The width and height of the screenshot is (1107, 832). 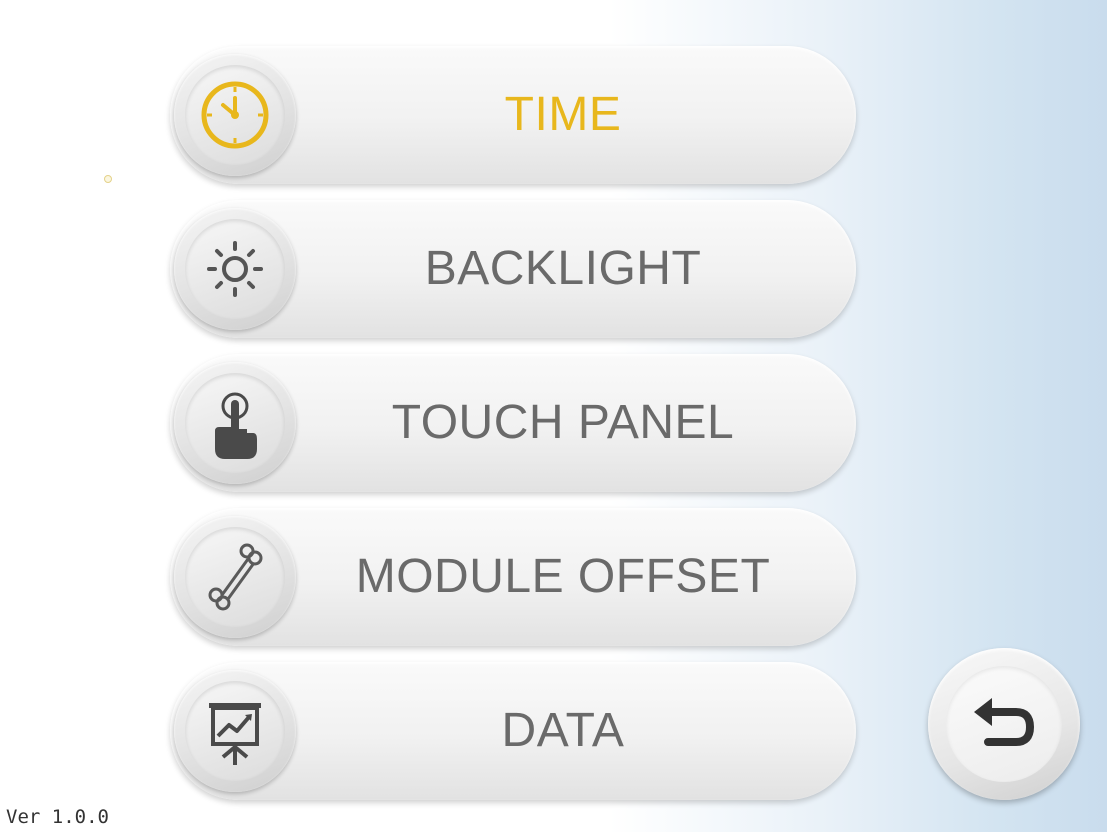 What do you see at coordinates (235, 734) in the screenshot?
I see `presentation-chart-icon` at bounding box center [235, 734].